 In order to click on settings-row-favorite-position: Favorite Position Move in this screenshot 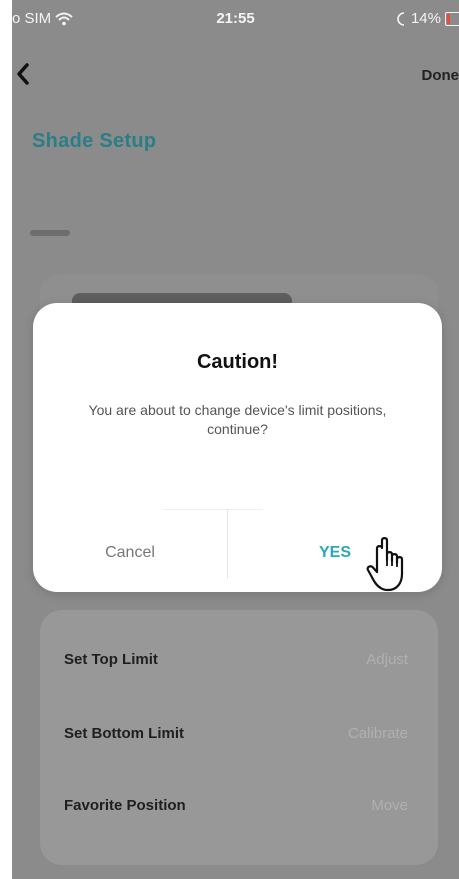, I will do `click(236, 805)`.